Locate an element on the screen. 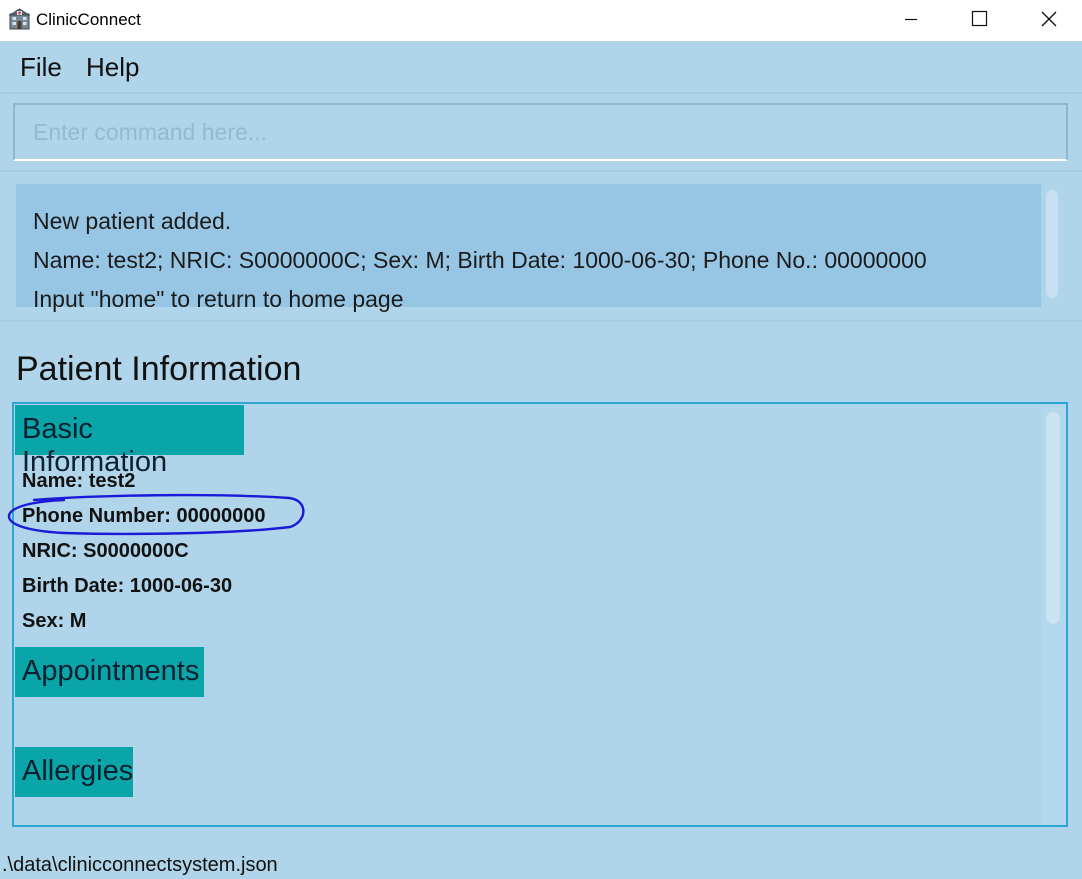  save-file-path: .\data\clinicconnectsystem.json is located at coordinates (140, 865).